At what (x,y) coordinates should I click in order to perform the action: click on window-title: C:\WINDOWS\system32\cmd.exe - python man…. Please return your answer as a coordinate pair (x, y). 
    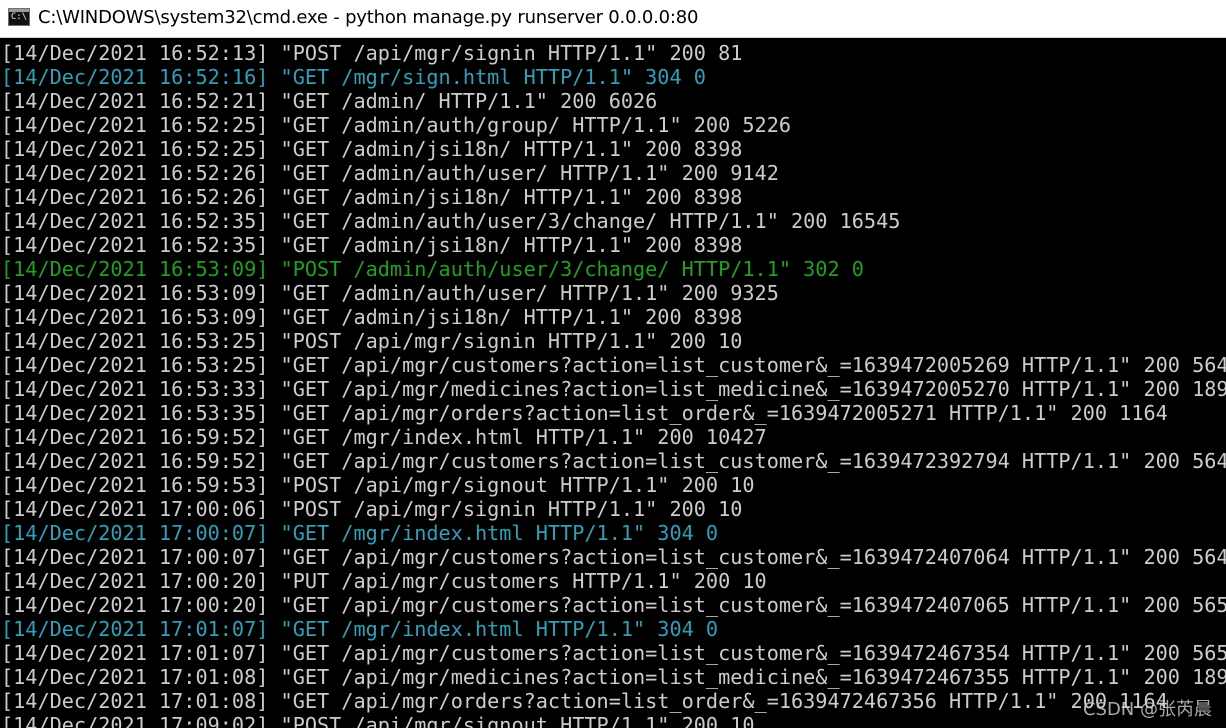
    Looking at the image, I should click on (368, 17).